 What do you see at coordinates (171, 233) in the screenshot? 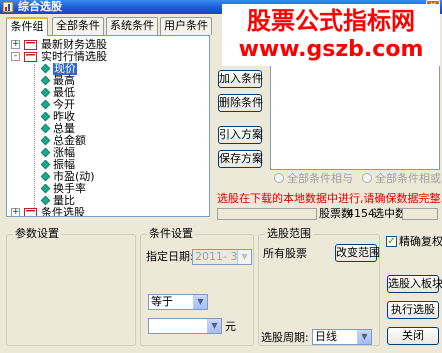
I see `condition-settings-title: 条件设置` at bounding box center [171, 233].